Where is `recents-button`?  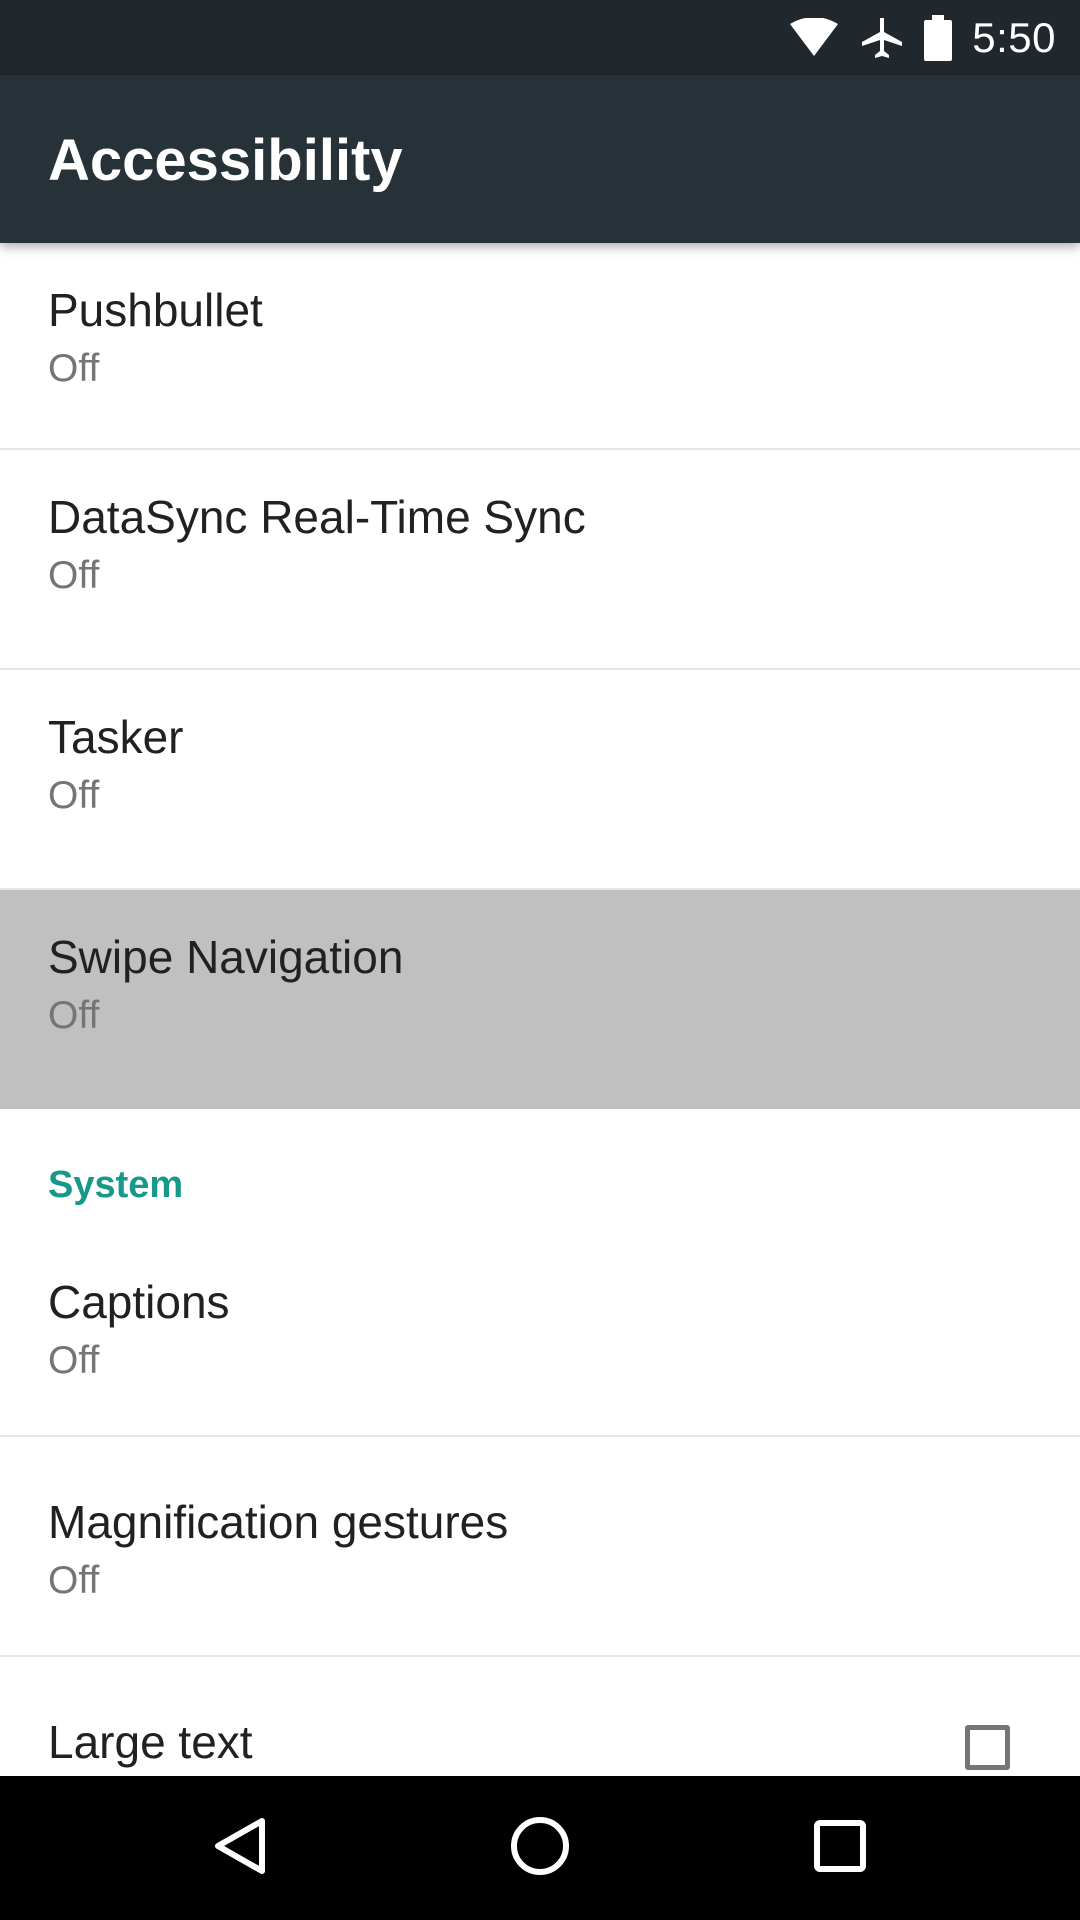 recents-button is located at coordinates (840, 1848).